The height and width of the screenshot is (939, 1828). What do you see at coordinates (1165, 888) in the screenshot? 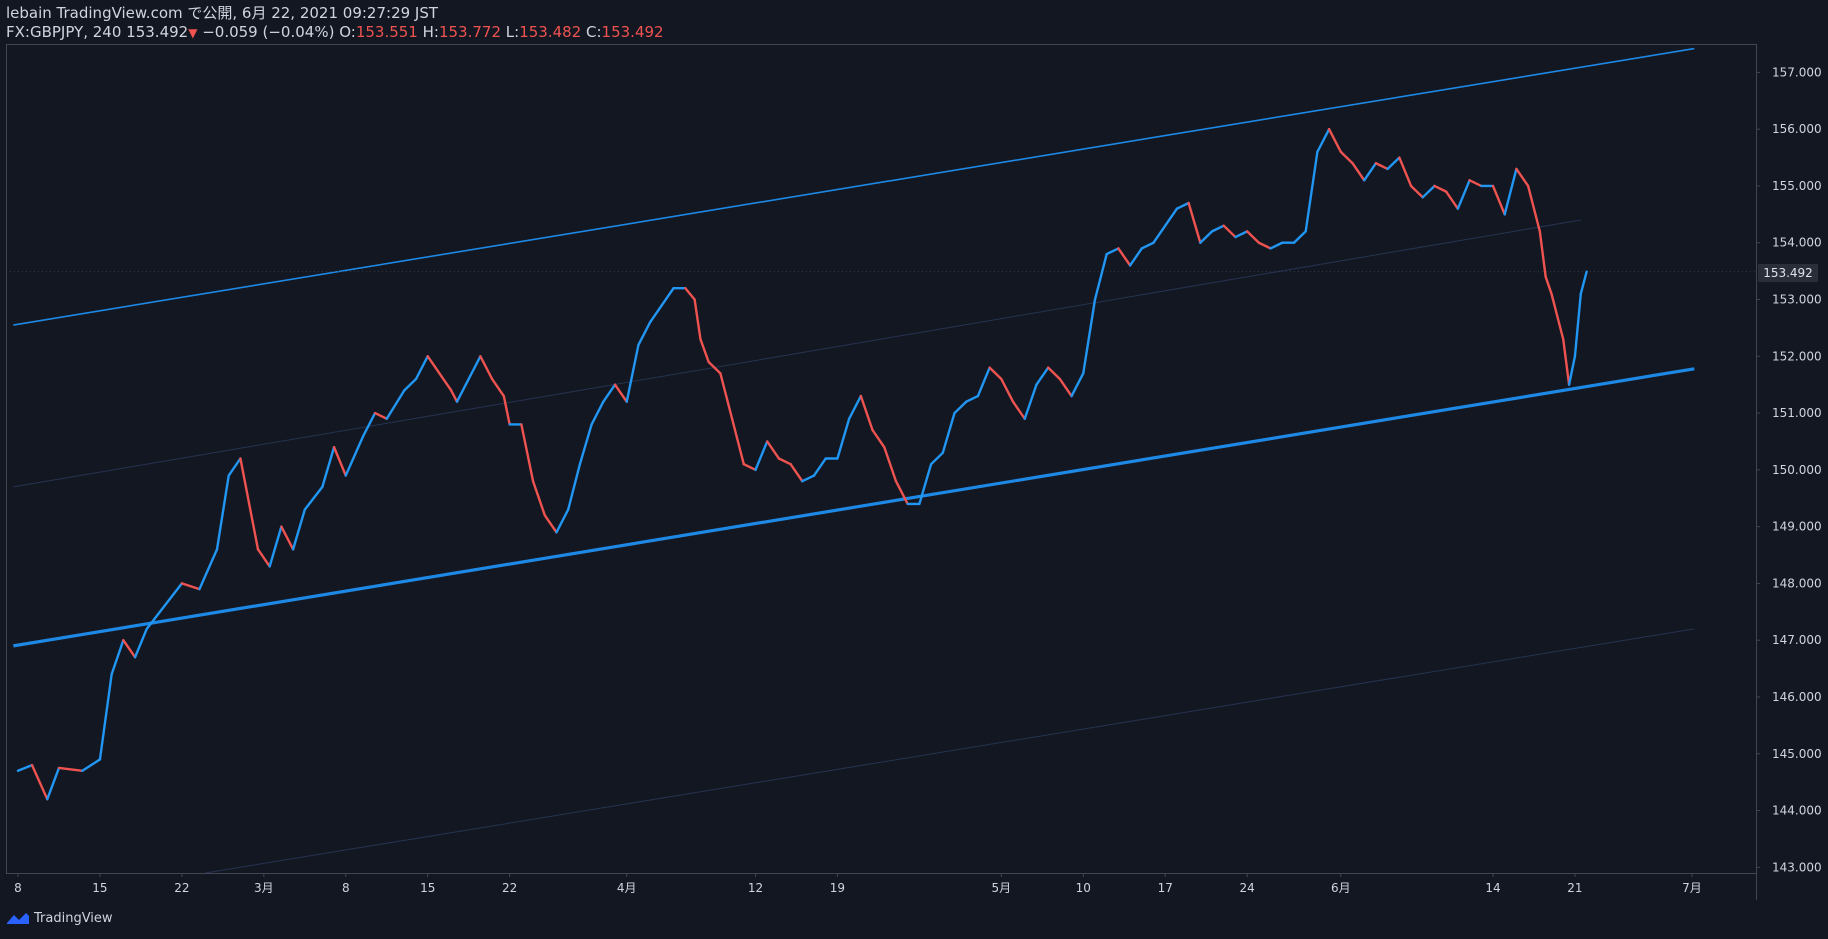
I see `x-tick-label: 17` at bounding box center [1165, 888].